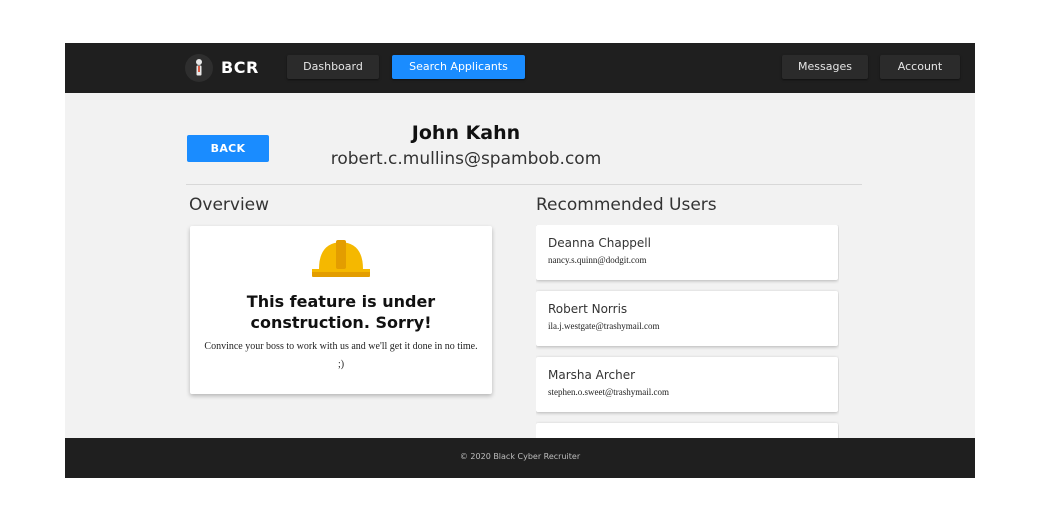  What do you see at coordinates (199, 68) in the screenshot?
I see `recruiter-figure-icon` at bounding box center [199, 68].